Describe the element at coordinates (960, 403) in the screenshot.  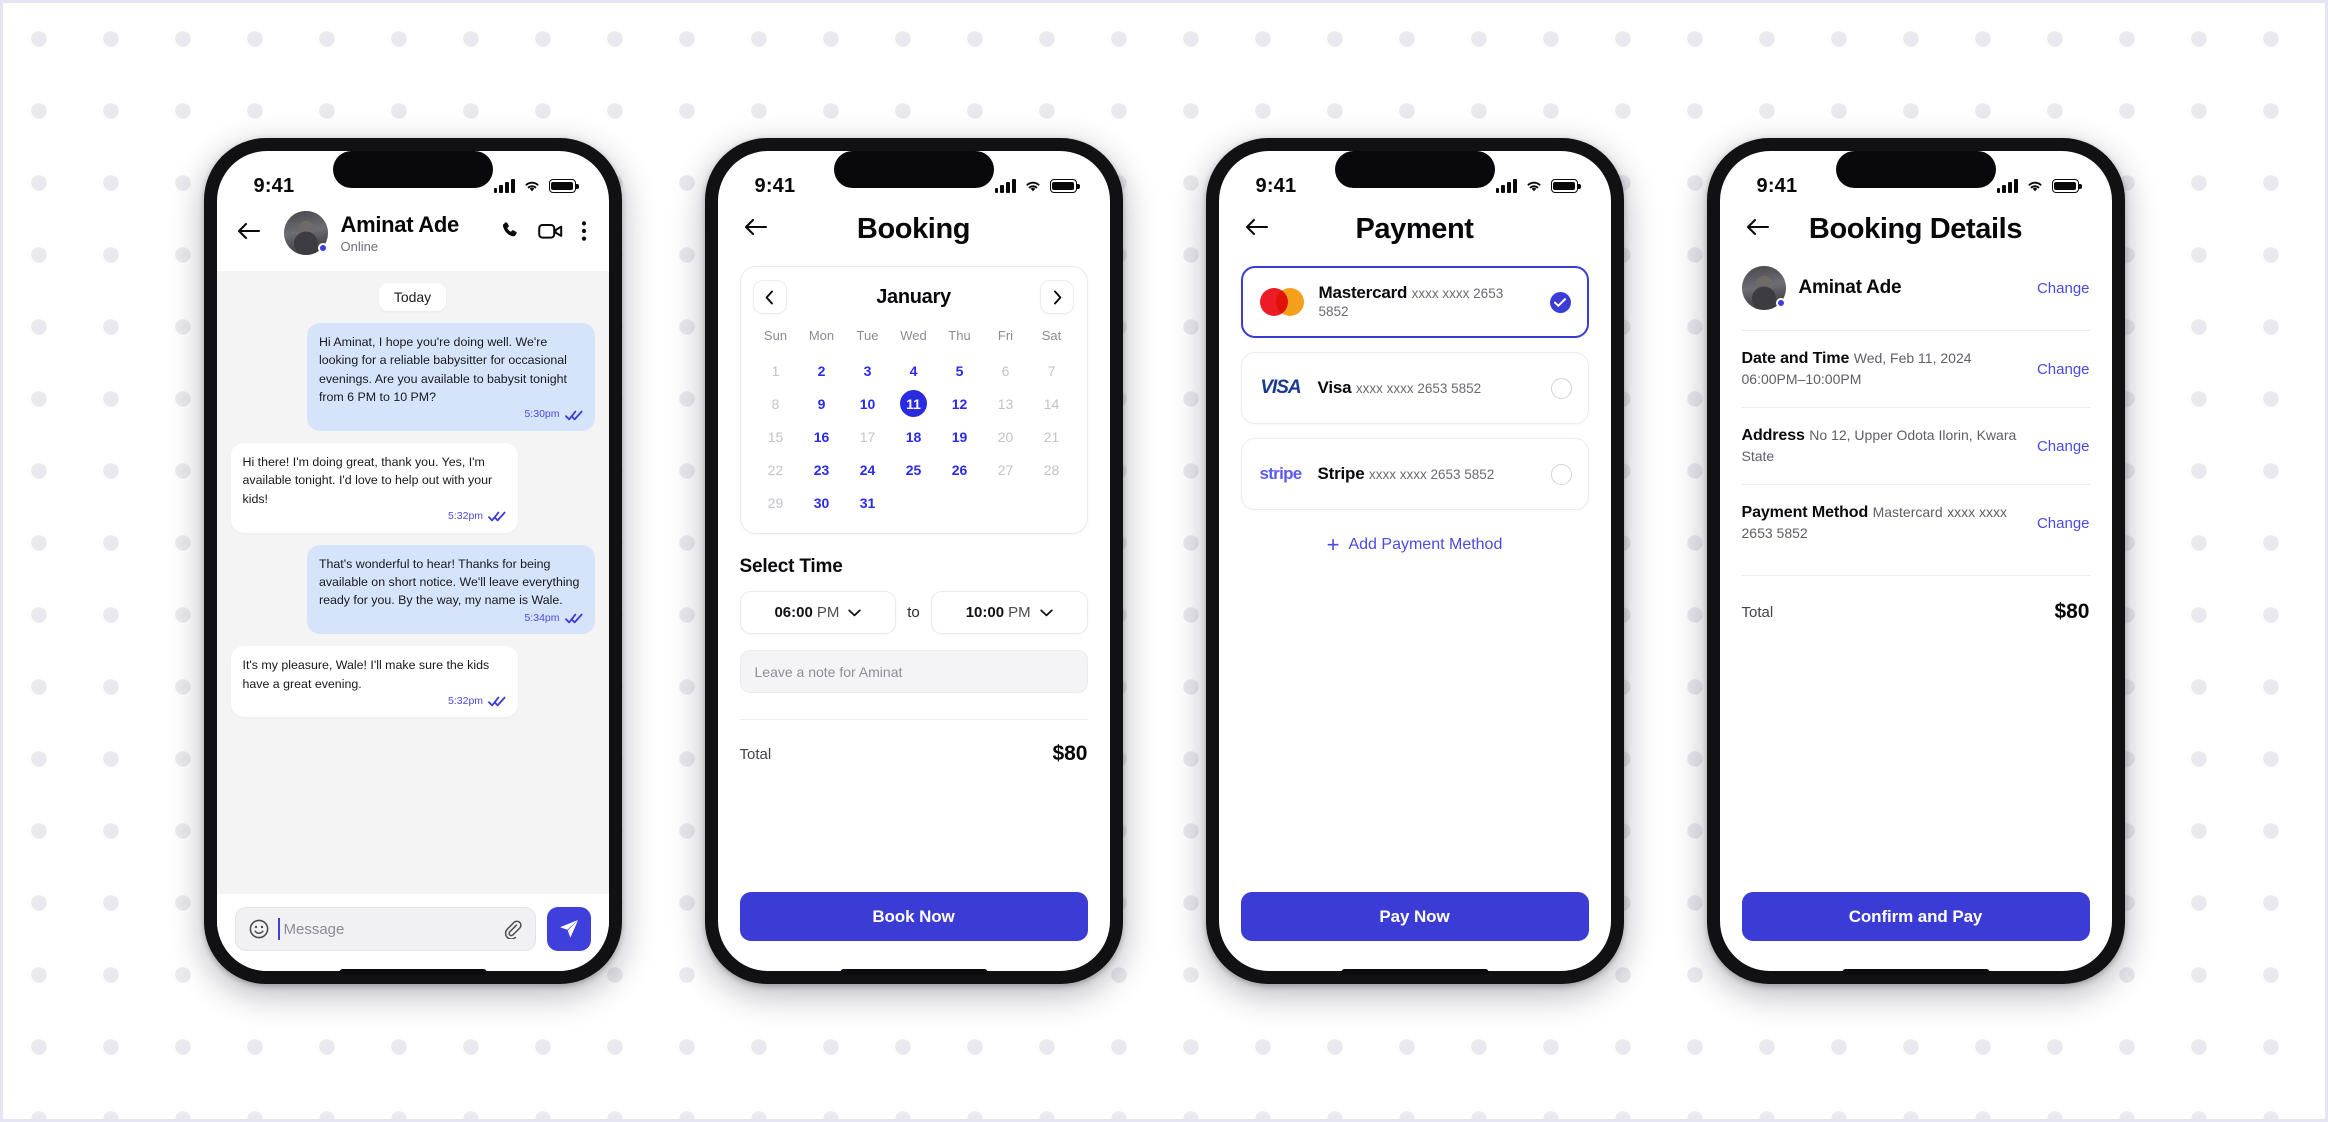
I see `calendar-day: 12` at that location.